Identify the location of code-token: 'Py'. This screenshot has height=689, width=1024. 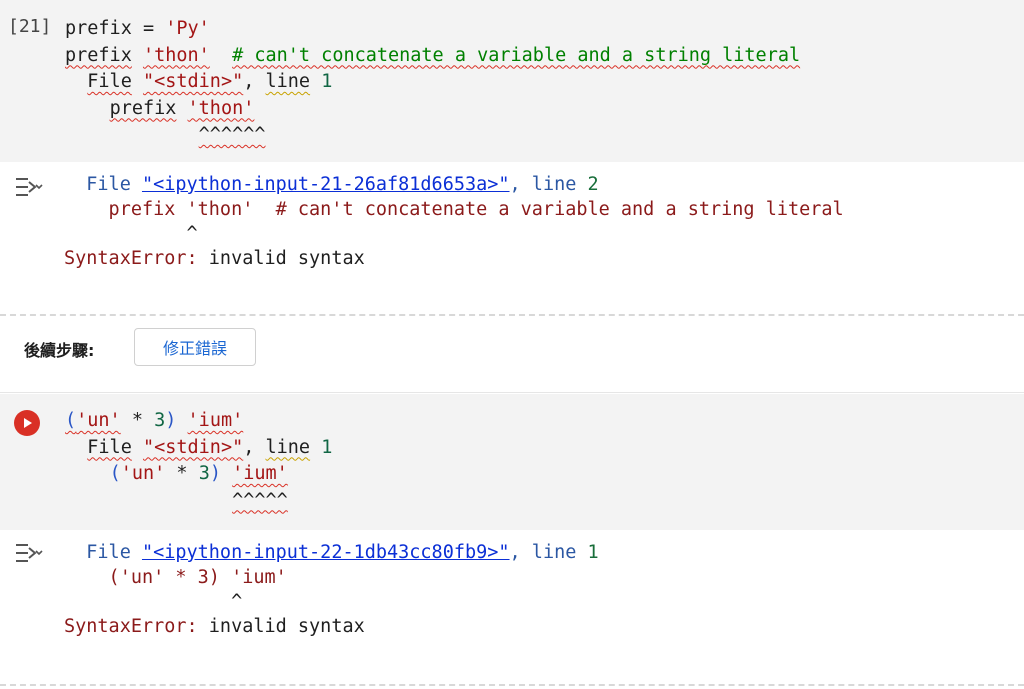
(187, 28).